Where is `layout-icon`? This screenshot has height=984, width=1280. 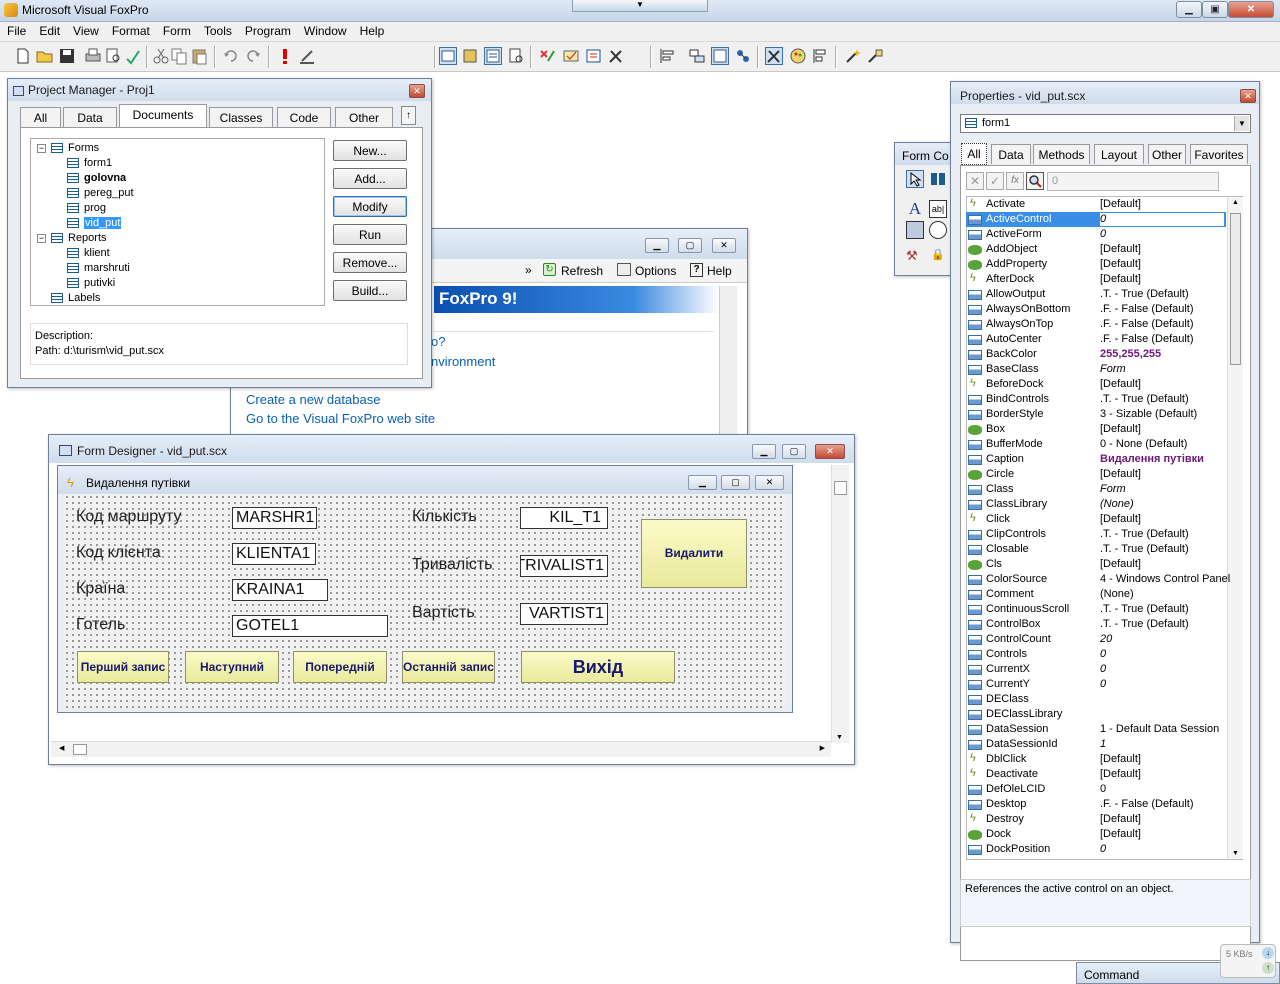
layout-icon is located at coordinates (697, 56).